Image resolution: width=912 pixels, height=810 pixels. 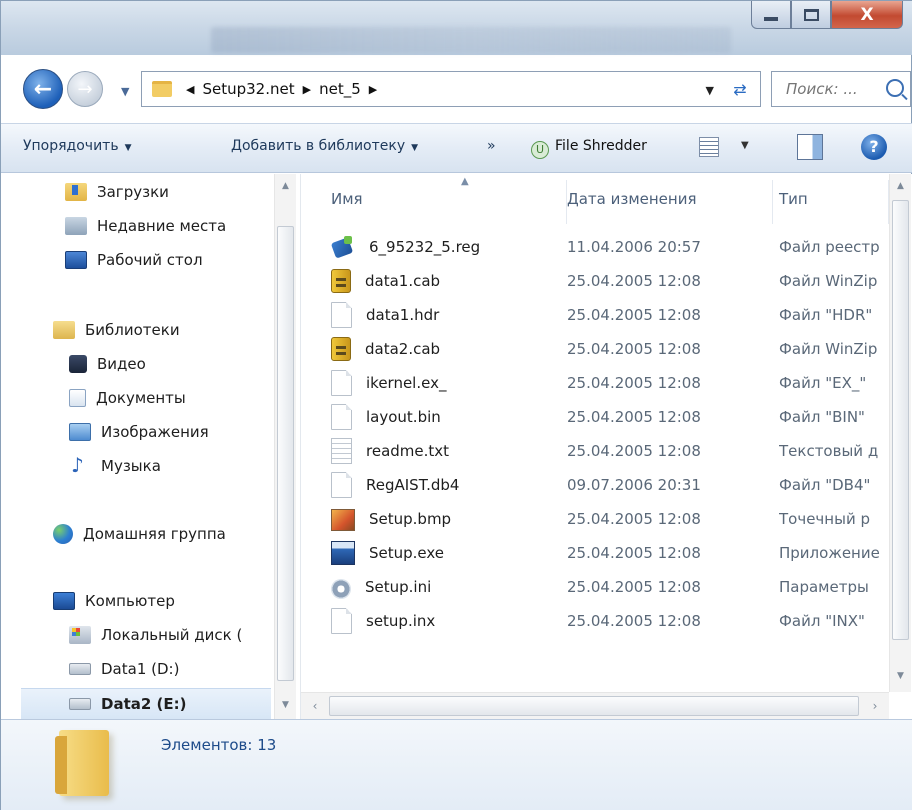 I want to click on maximize-button, so click(x=811, y=15).